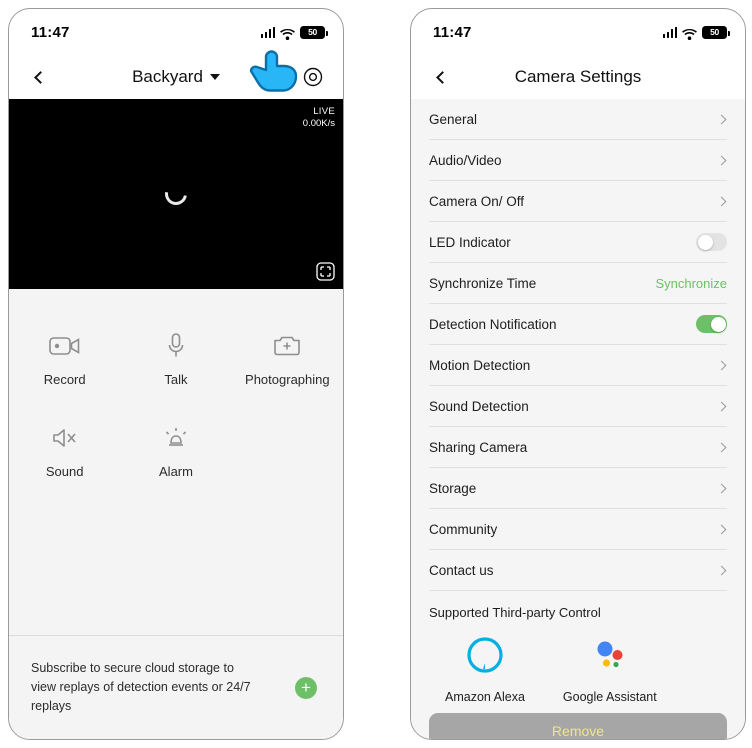  I want to click on setting-row-sound-detection: Sound Detection, so click(578, 406).